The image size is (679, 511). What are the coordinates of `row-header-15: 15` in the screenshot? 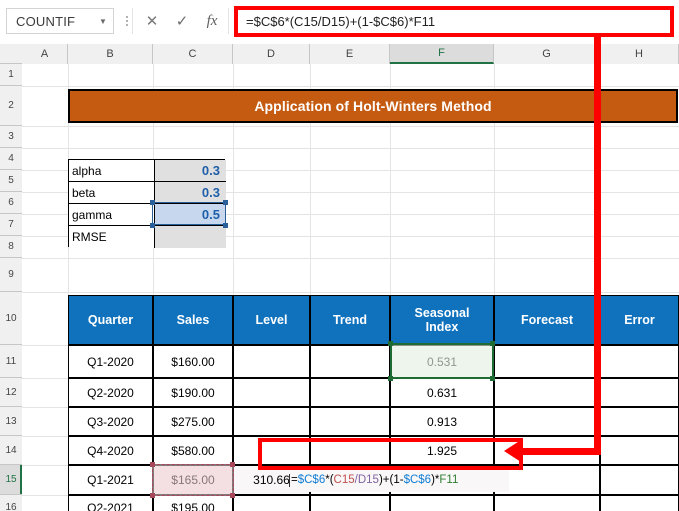 It's located at (11, 480).